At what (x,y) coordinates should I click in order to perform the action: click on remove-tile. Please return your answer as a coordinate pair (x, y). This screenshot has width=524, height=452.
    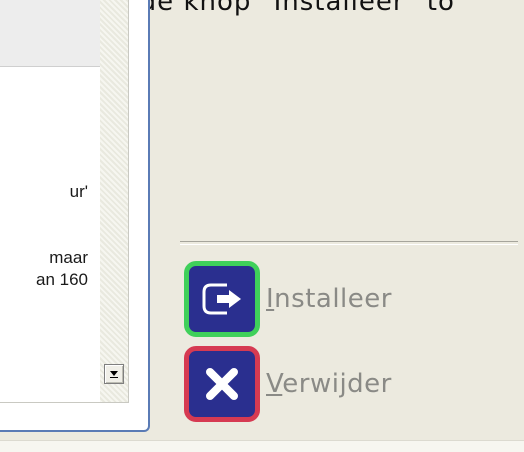
    Looking at the image, I should click on (222, 384).